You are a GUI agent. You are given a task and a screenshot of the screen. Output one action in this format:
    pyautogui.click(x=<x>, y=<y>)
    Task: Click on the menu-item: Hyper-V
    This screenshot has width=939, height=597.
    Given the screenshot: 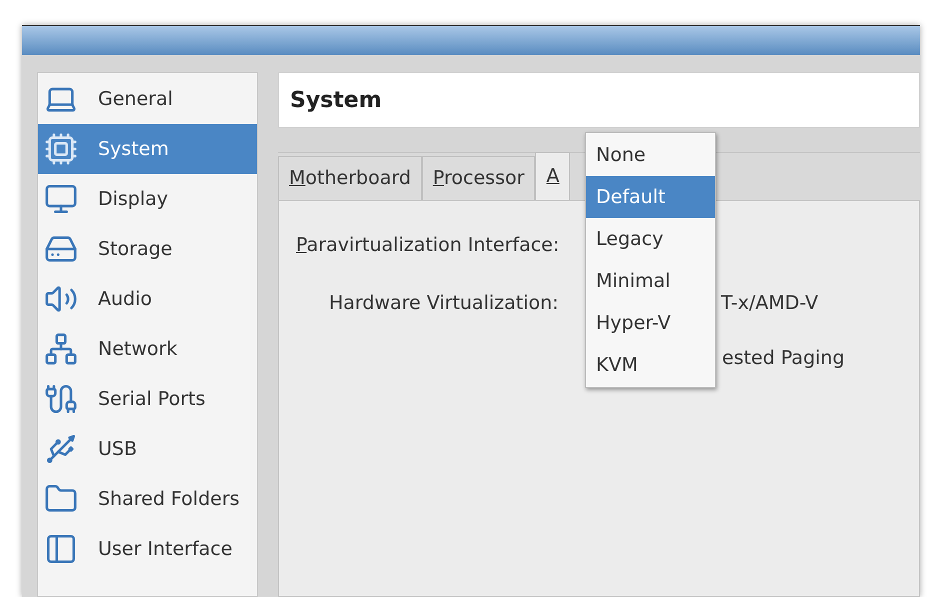 What is the action you would take?
    pyautogui.click(x=650, y=323)
    